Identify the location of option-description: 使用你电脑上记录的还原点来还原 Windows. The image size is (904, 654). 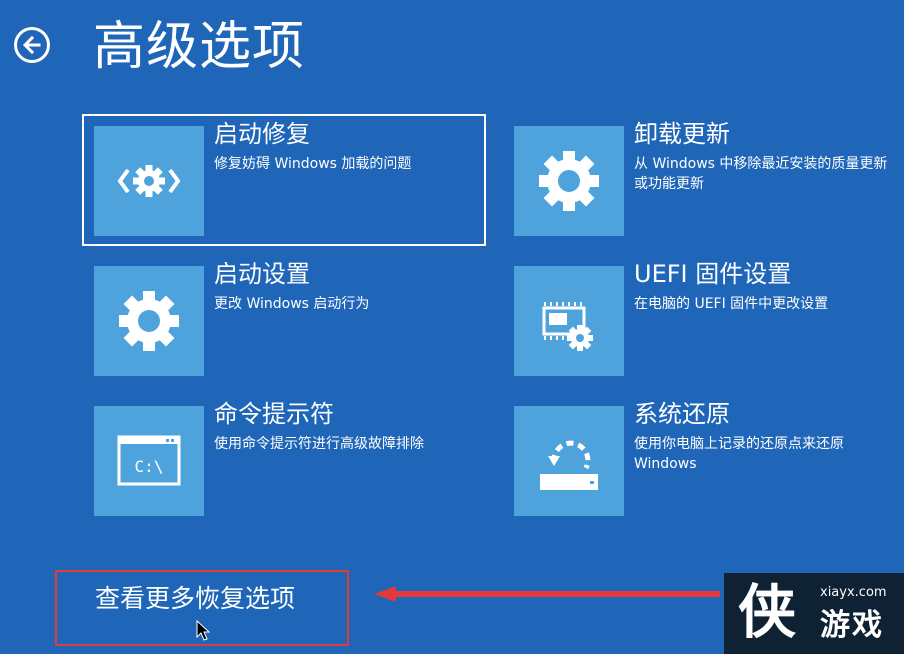
(739, 454).